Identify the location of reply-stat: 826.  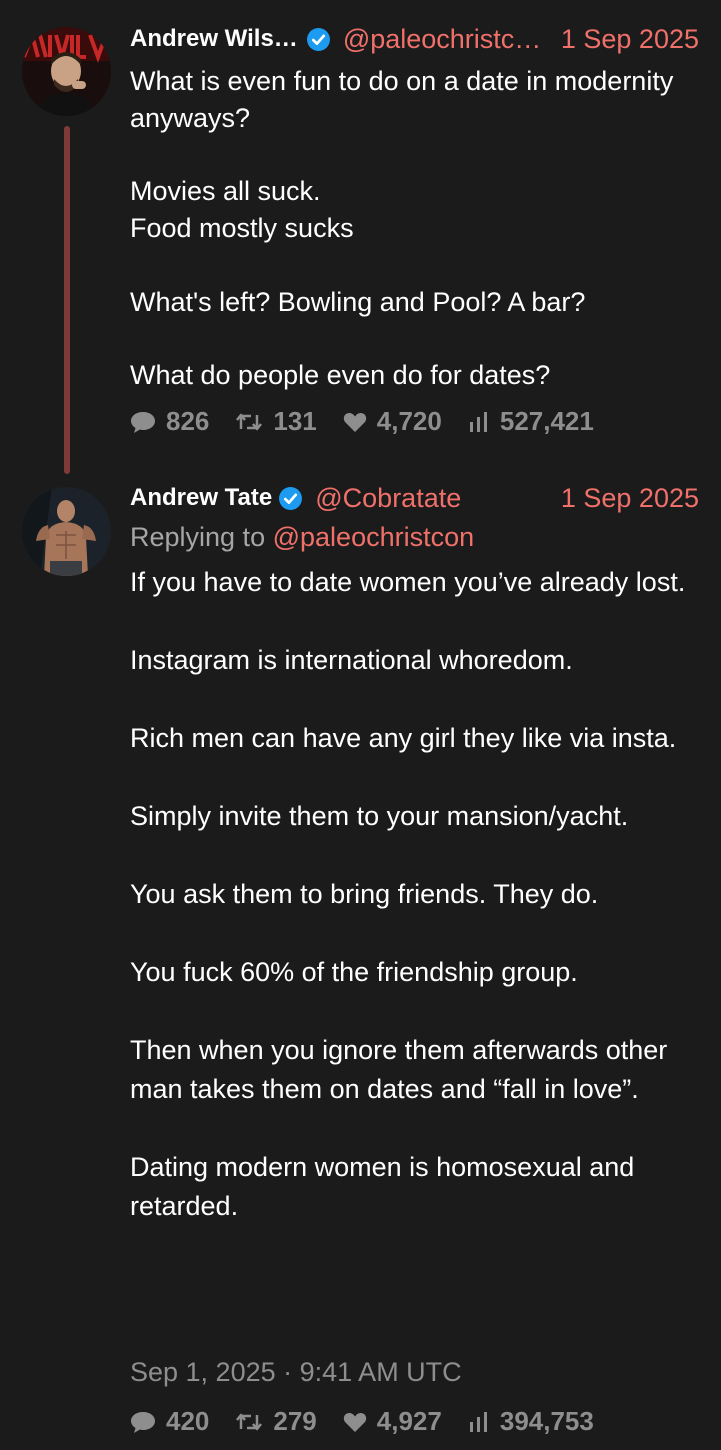
(169, 421).